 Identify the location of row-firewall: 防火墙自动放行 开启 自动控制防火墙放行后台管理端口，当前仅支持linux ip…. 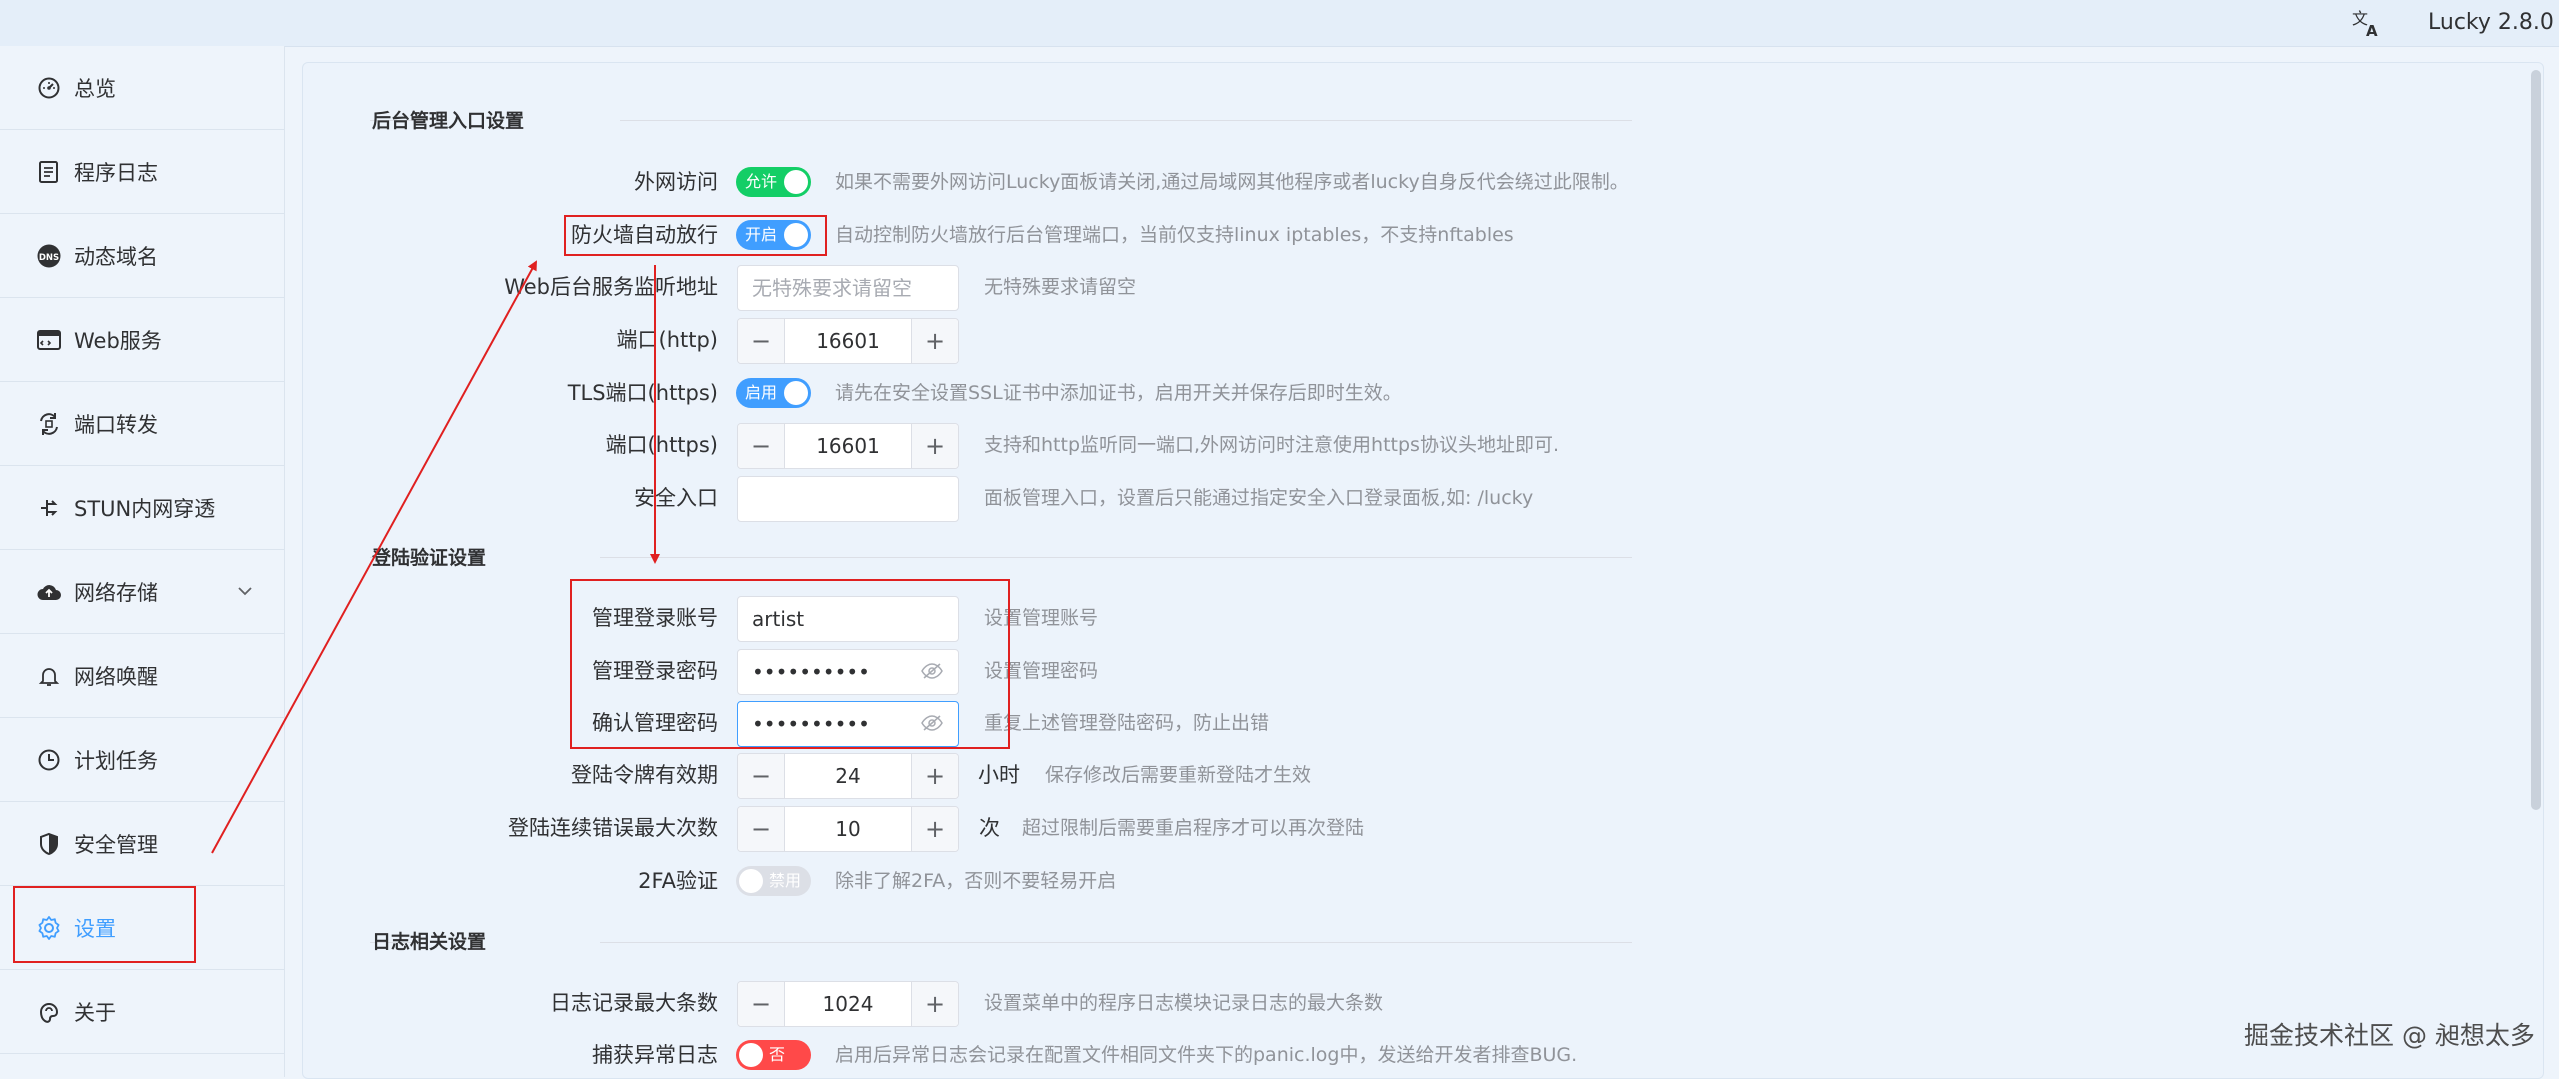
(1279, 235).